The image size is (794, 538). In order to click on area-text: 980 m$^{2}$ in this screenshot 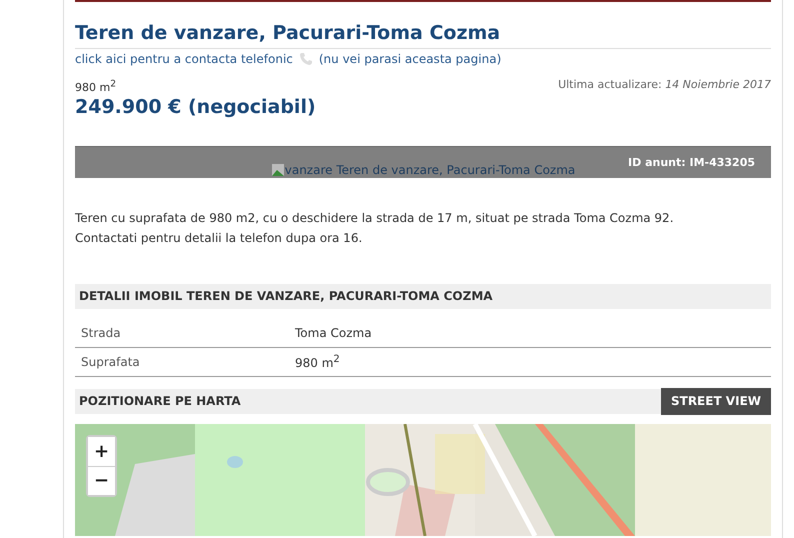, I will do `click(95, 87)`.